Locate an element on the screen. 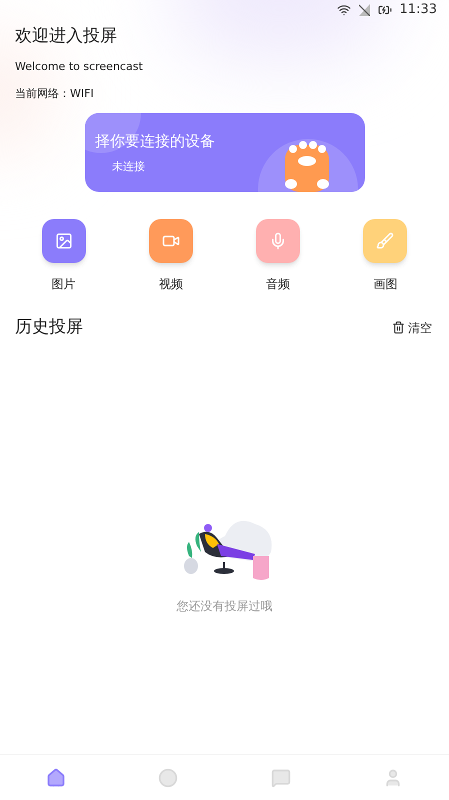 This screenshot has height=800, width=449. draw-icon is located at coordinates (385, 241).